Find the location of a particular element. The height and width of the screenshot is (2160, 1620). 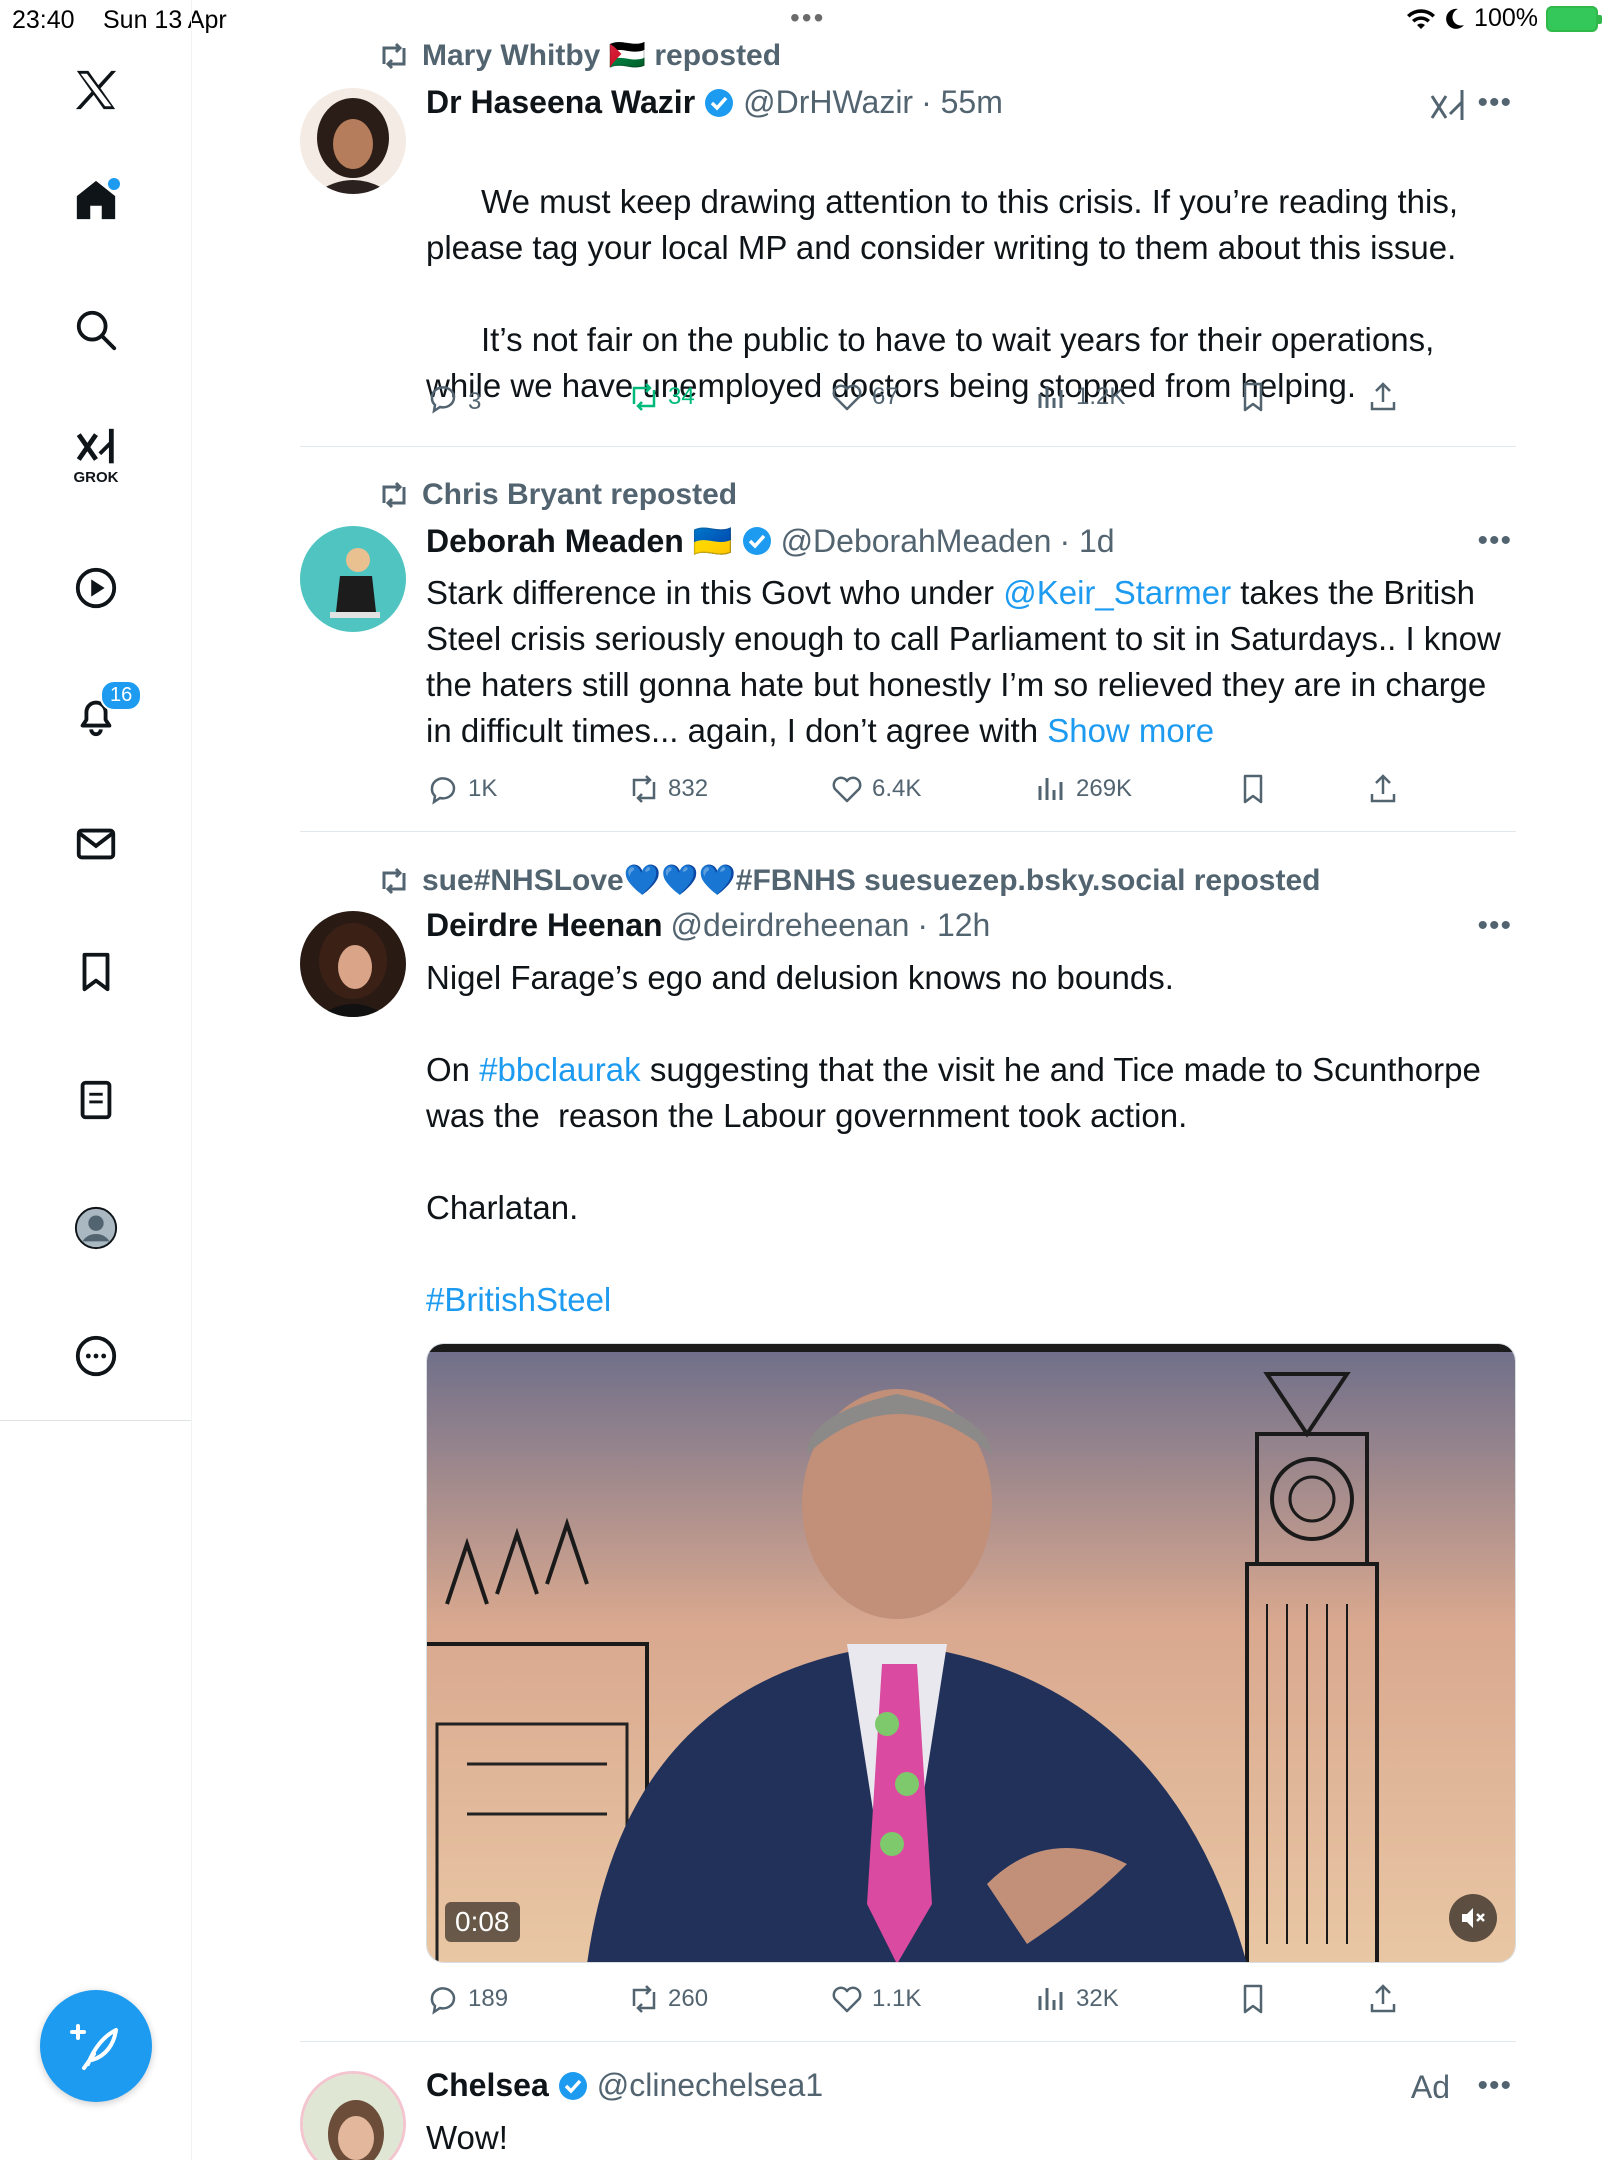

tweet-time: · 55m is located at coordinates (962, 102).